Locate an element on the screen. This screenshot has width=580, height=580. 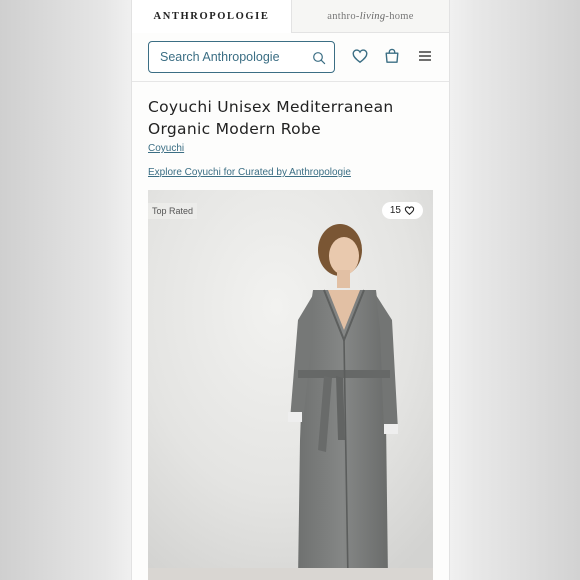
shopping-bag-icon is located at coordinates (392, 56).